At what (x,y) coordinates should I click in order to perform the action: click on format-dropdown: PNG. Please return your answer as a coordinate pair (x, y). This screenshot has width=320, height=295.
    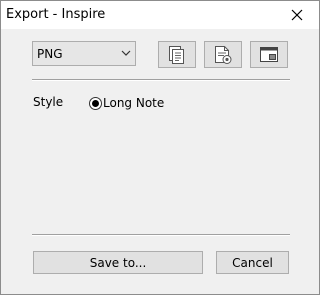
    Looking at the image, I should click on (84, 53).